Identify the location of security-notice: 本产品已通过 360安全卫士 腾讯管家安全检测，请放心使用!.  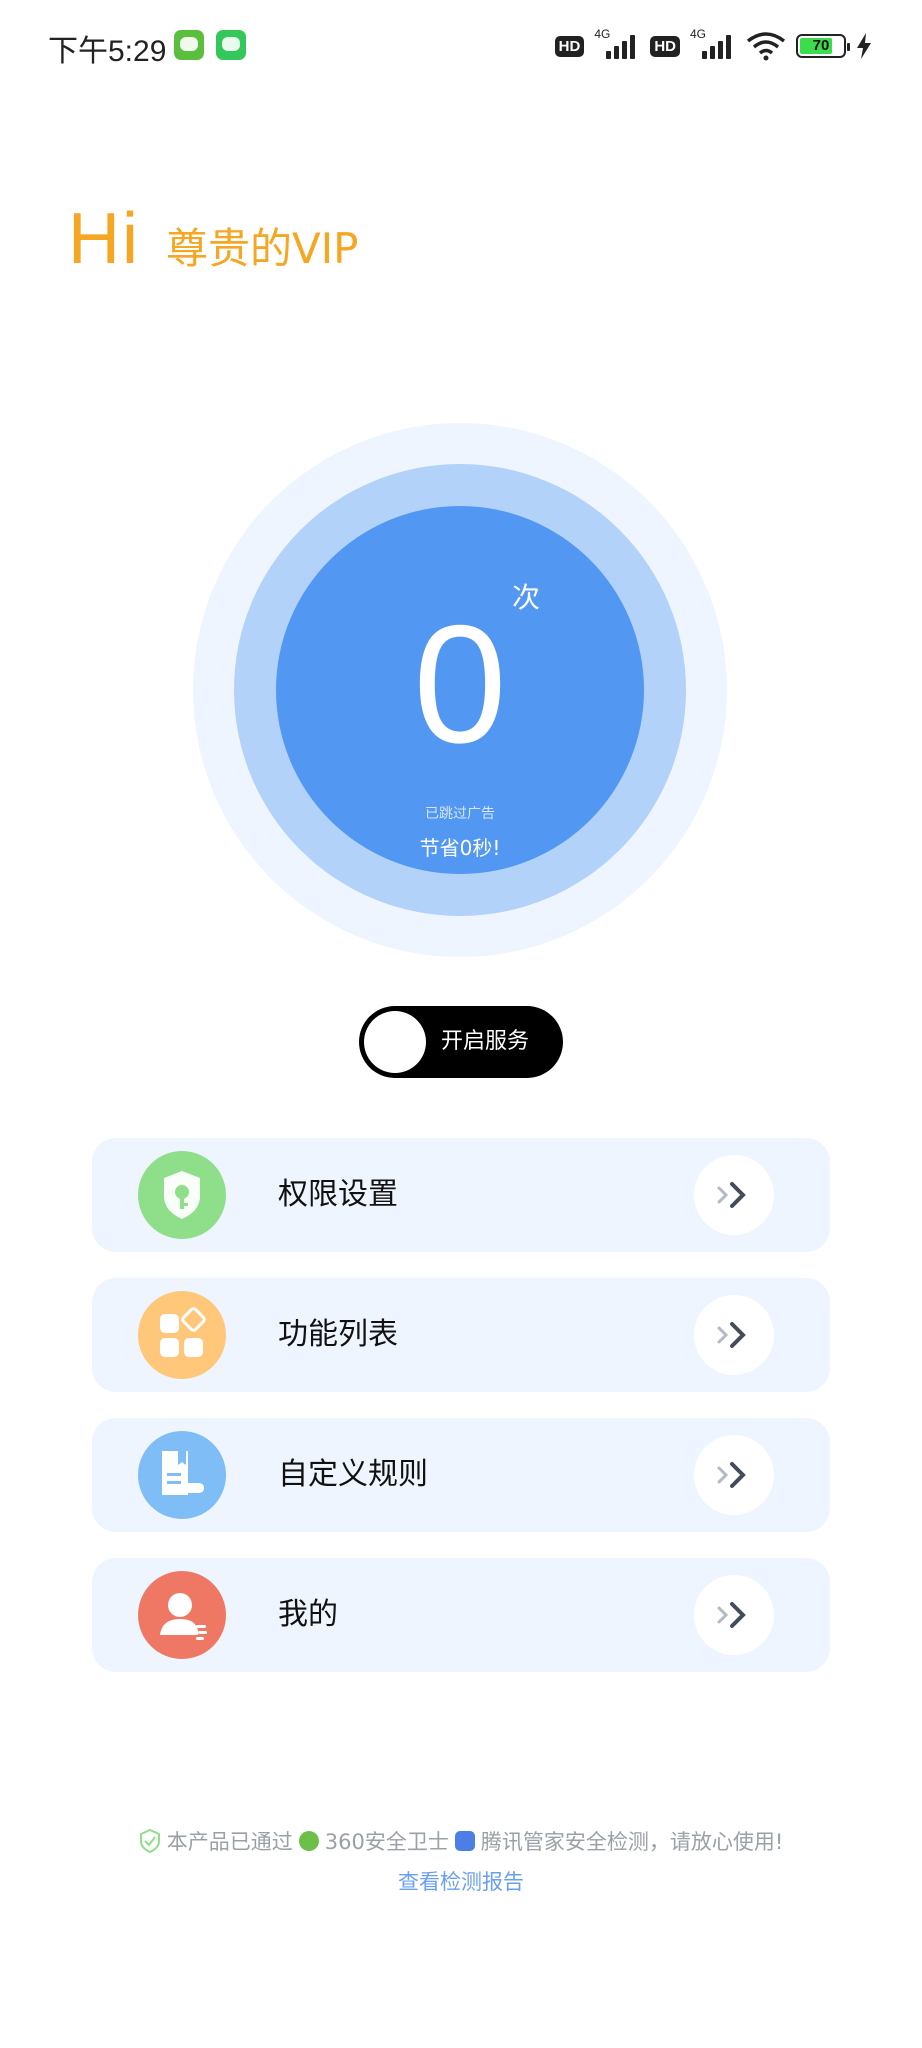
(461, 1841).